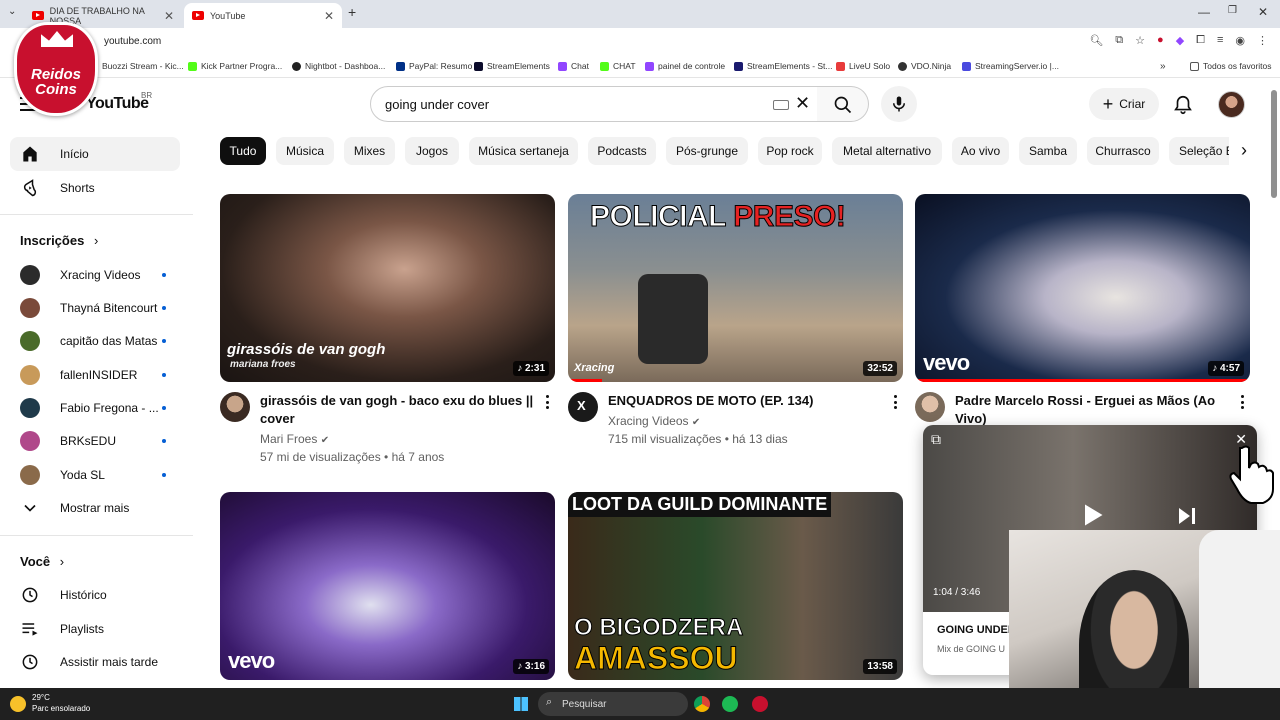 The width and height of the screenshot is (1280, 720). What do you see at coordinates (1240, 40) in the screenshot?
I see `profile-avatar-icon: ◉` at bounding box center [1240, 40].